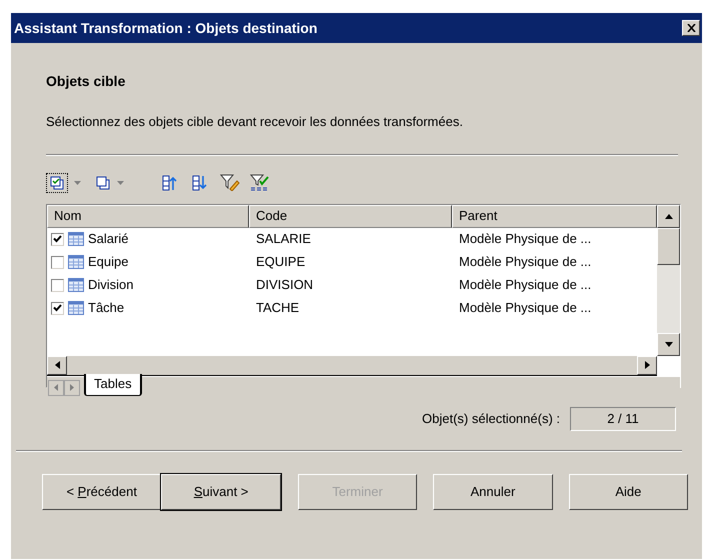 This screenshot has width=703, height=560. I want to click on table-cell-text: Division, so click(111, 285).